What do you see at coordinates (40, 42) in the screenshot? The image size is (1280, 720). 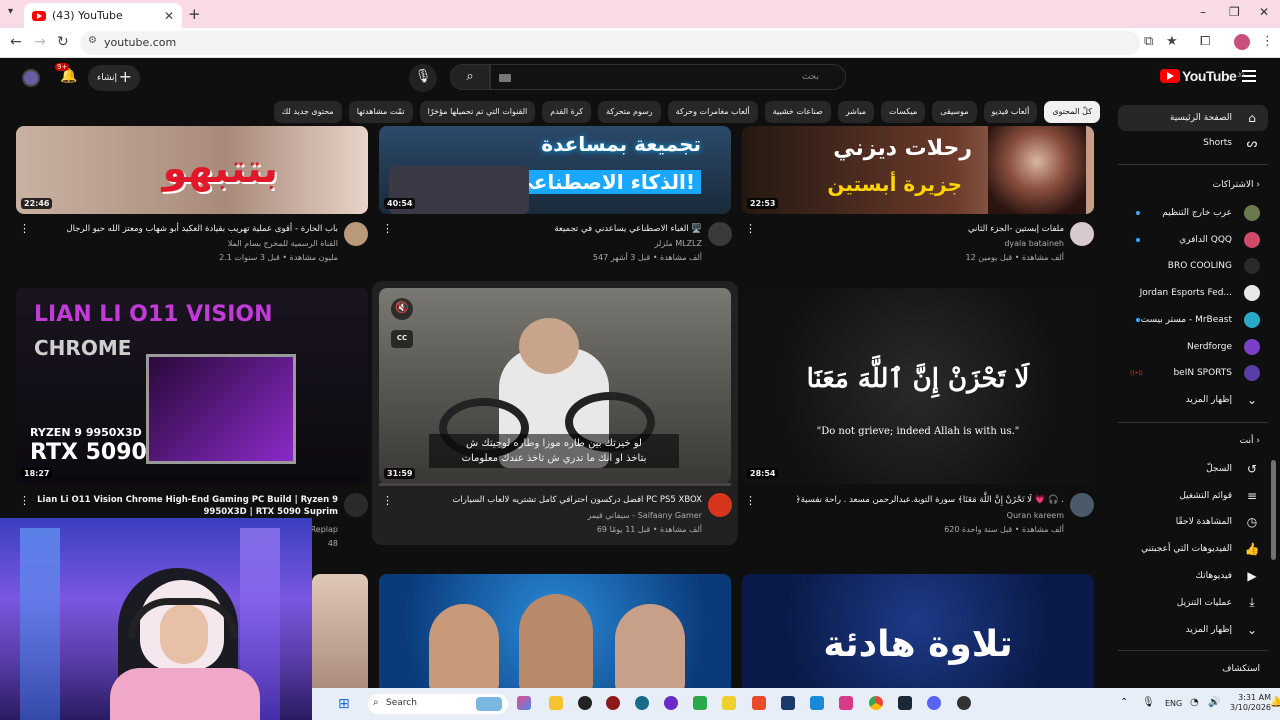 I see `forward-icon: →` at bounding box center [40, 42].